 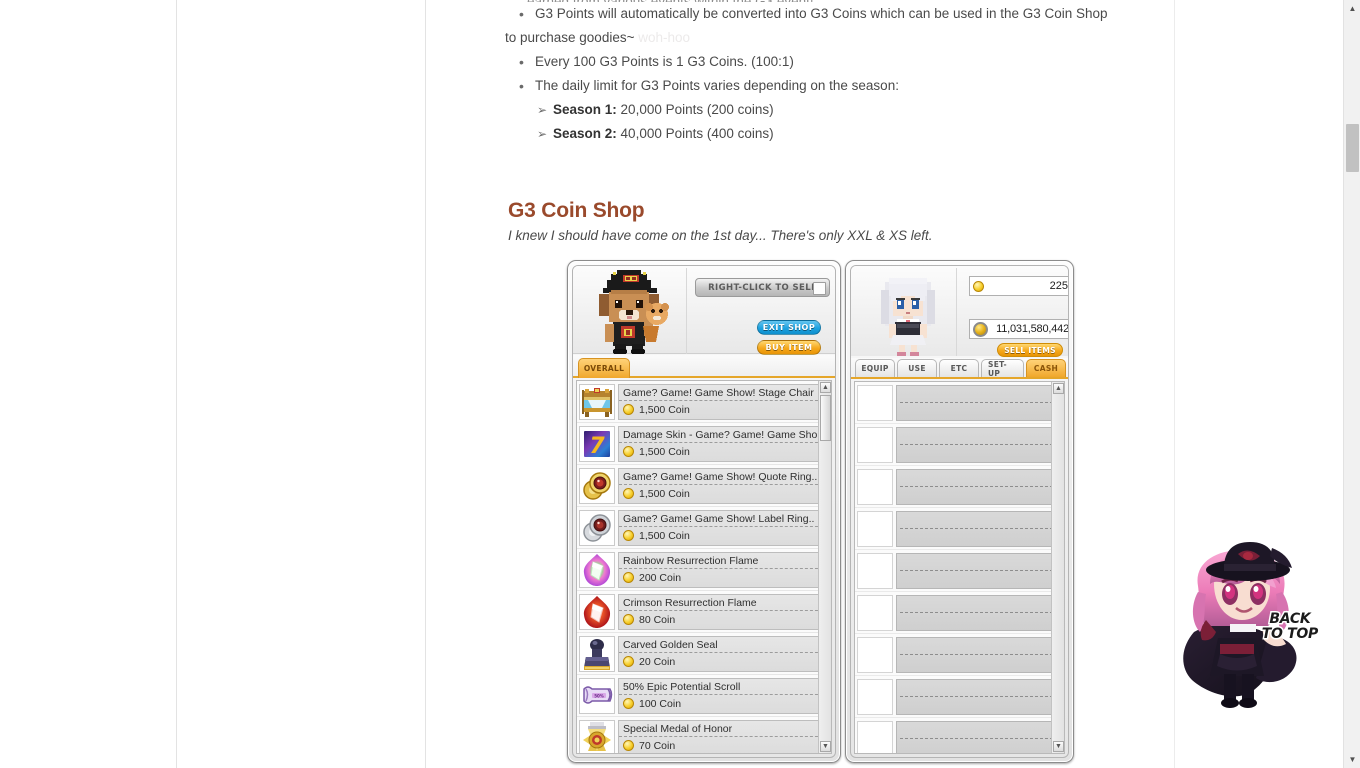 I want to click on browser-scrollbar: ▲ ▼, so click(x=1351, y=384).